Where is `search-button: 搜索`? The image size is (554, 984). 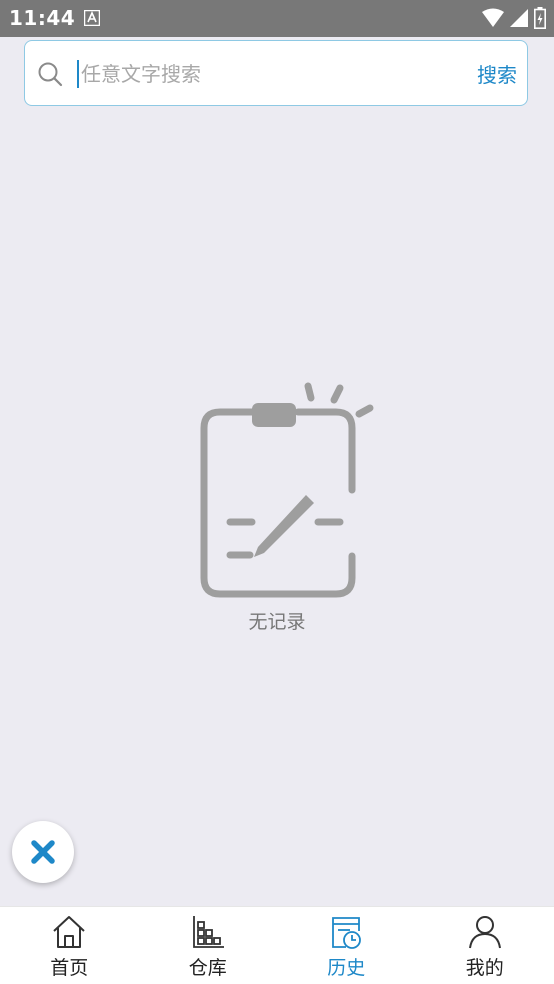
search-button: 搜索 is located at coordinates (497, 73).